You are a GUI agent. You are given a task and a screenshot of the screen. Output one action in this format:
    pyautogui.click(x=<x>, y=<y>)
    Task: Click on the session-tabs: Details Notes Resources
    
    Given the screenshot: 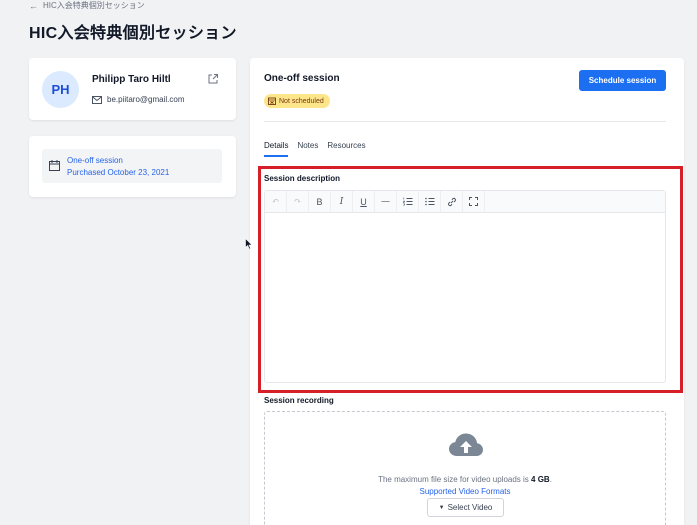 What is the action you would take?
    pyautogui.click(x=315, y=149)
    